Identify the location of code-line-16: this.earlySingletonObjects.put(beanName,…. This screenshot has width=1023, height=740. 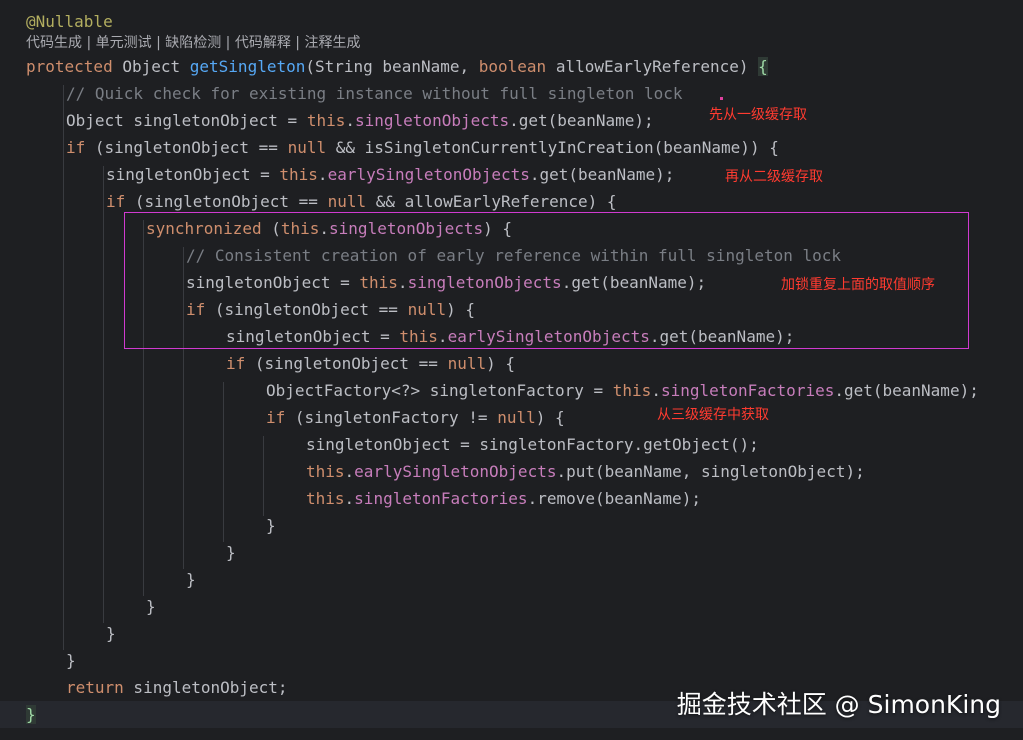
(585, 471).